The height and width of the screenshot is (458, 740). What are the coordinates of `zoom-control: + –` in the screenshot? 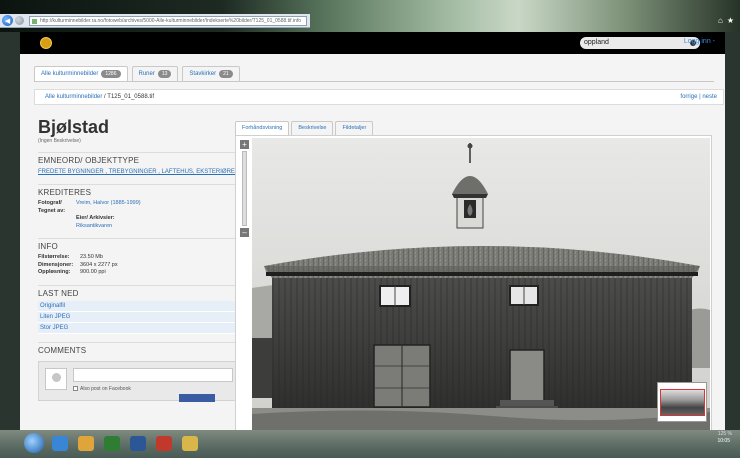 It's located at (244, 190).